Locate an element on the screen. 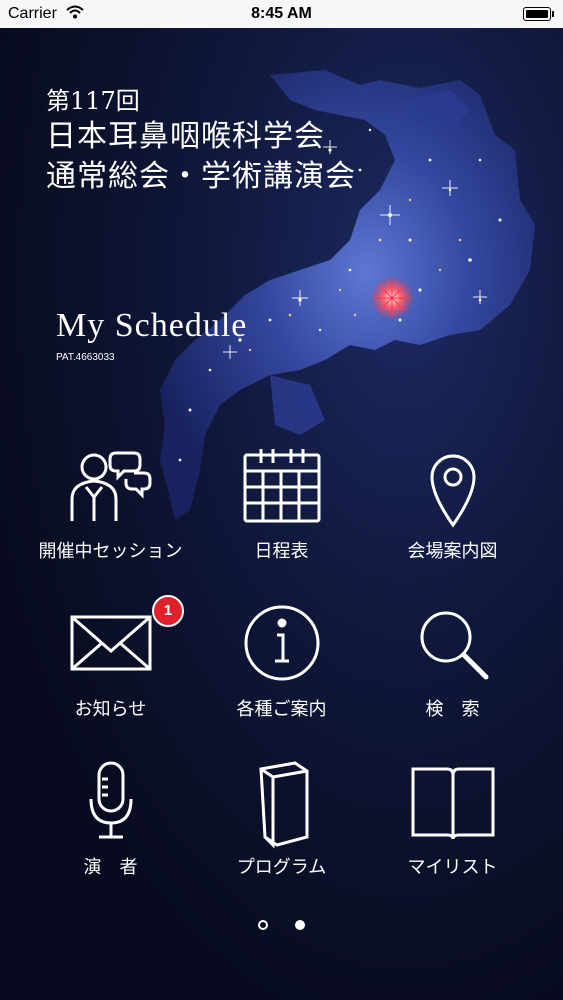 The image size is (563, 1000). search-icon is located at coordinates (454, 645).